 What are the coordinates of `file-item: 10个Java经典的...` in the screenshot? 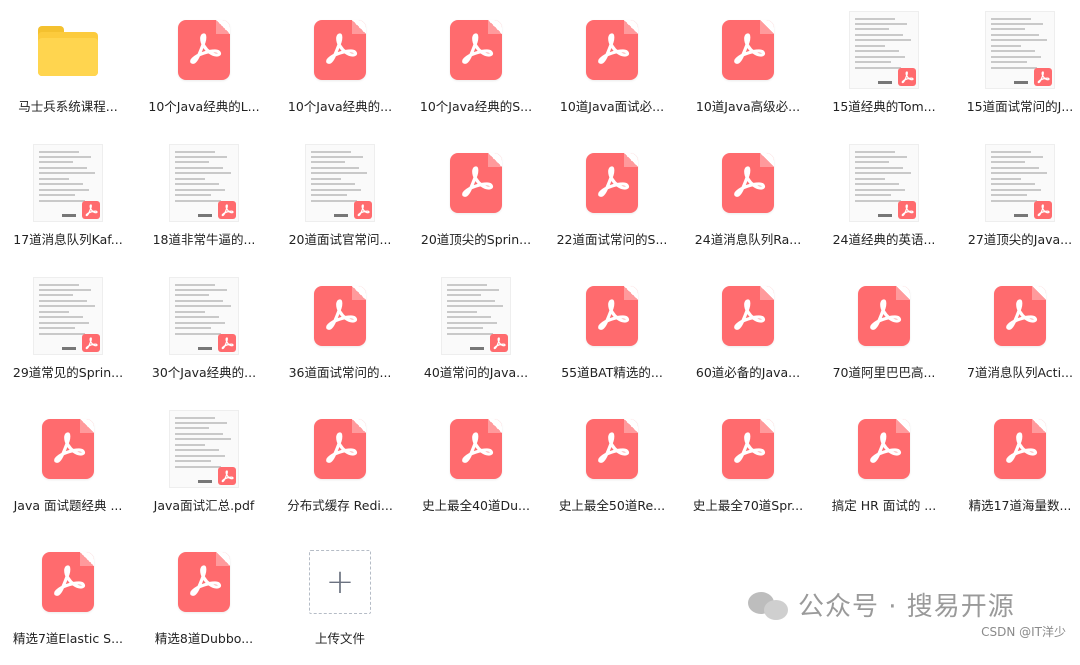 It's located at (340, 66).